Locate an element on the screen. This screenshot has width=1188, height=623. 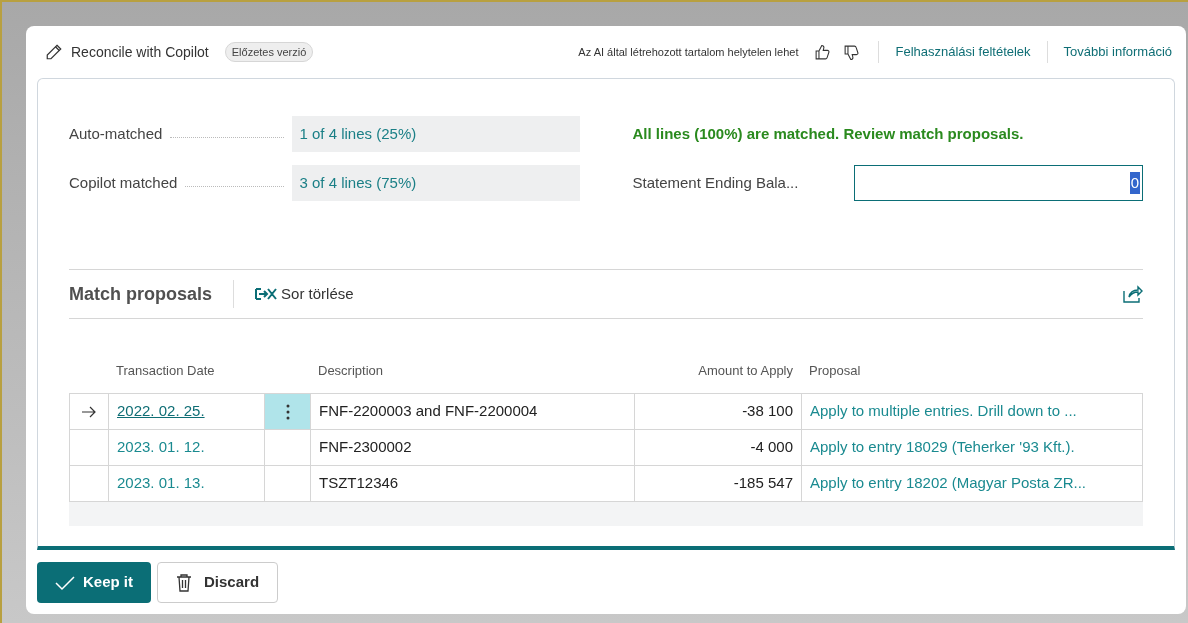
checkmark-icon is located at coordinates (65, 582).